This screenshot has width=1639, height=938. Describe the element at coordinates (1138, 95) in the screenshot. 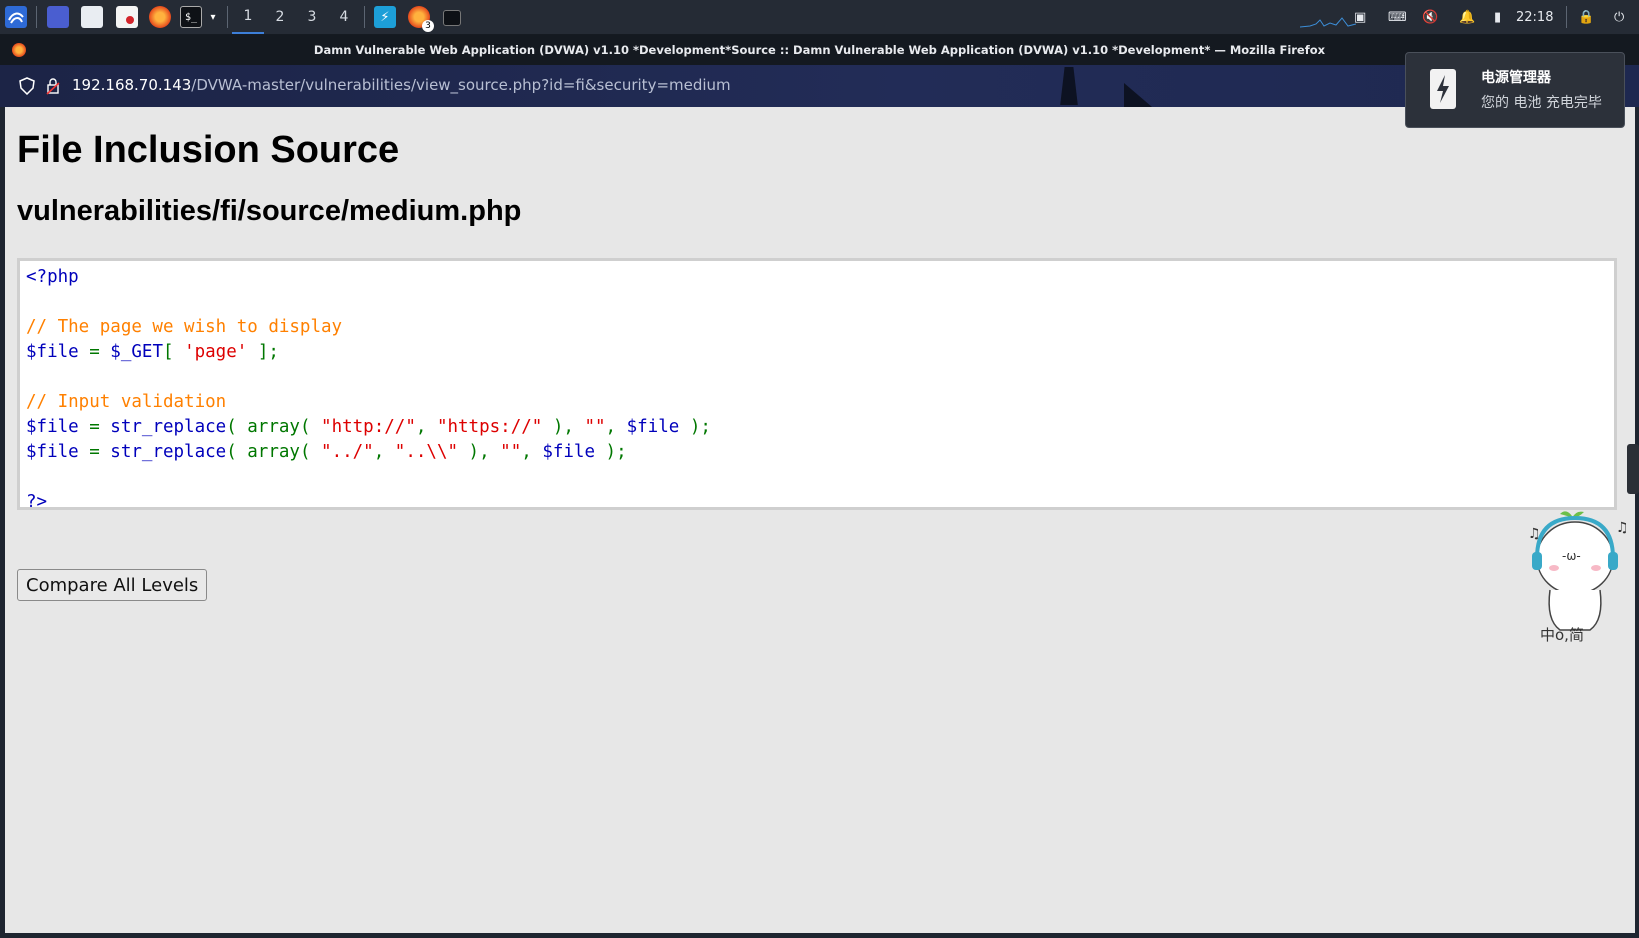

I see `sail-decoration` at that location.